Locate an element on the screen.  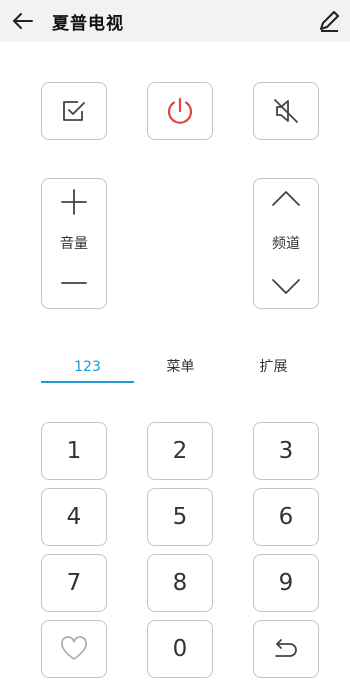
key-9: 9 is located at coordinates (286, 583).